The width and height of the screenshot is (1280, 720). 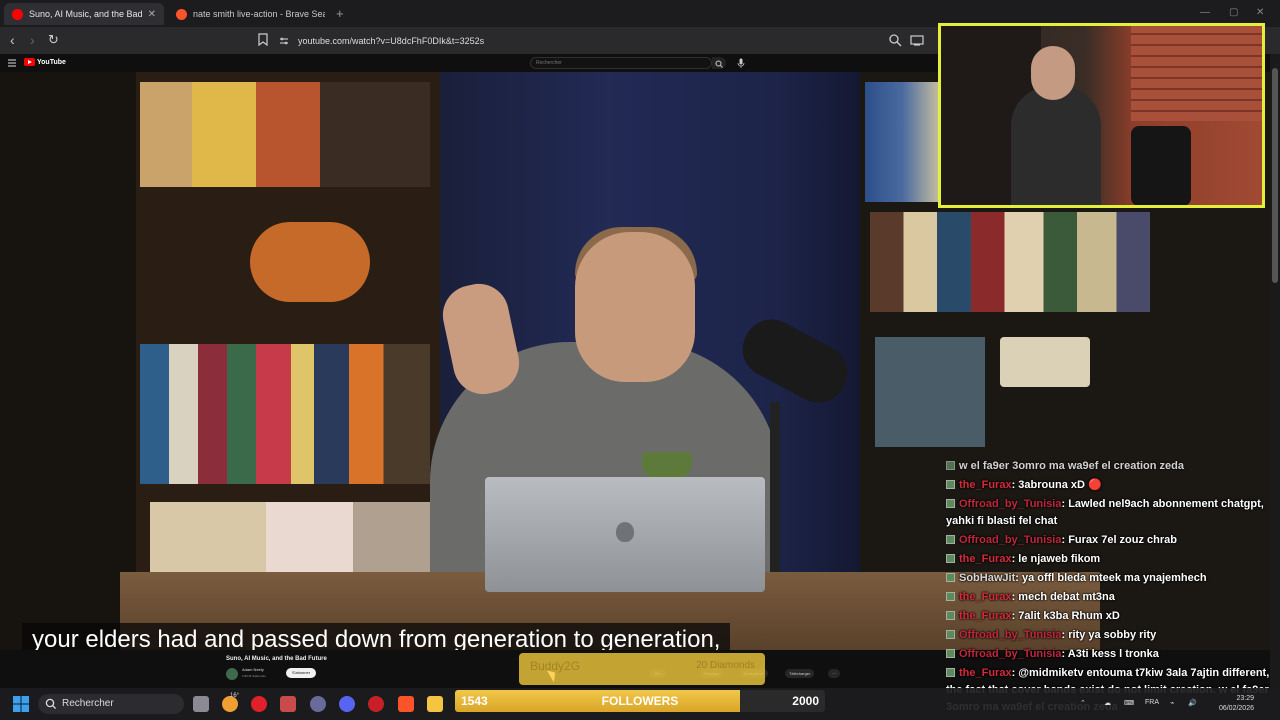 I want to click on chat-message: the_Furax: mech debat mt3na, so click(x=1108, y=597).